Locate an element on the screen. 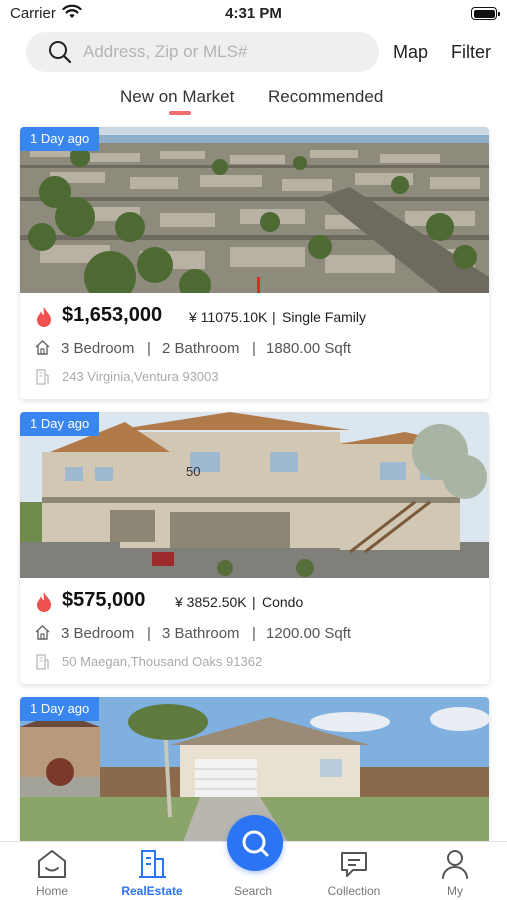 This screenshot has height=900, width=507. home-icon is located at coordinates (52, 864).